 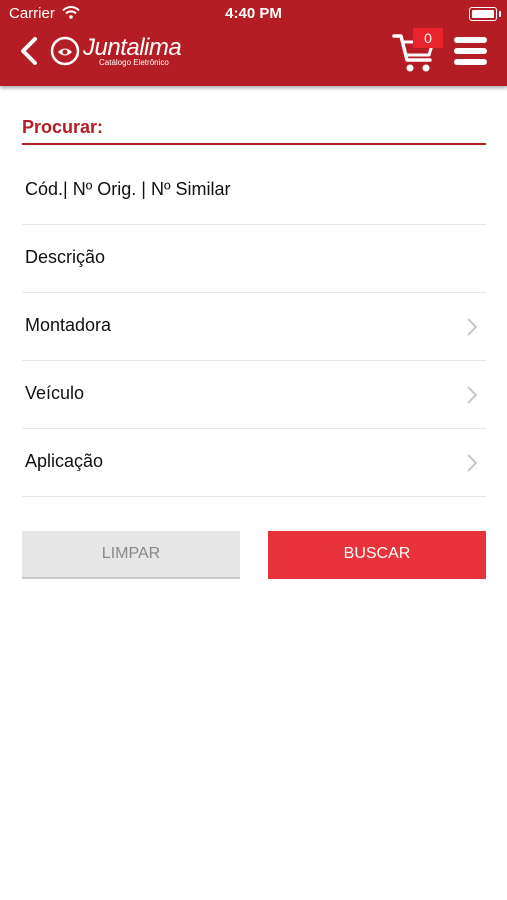 What do you see at coordinates (254, 327) in the screenshot?
I see `manufacturer-select: Montadora` at bounding box center [254, 327].